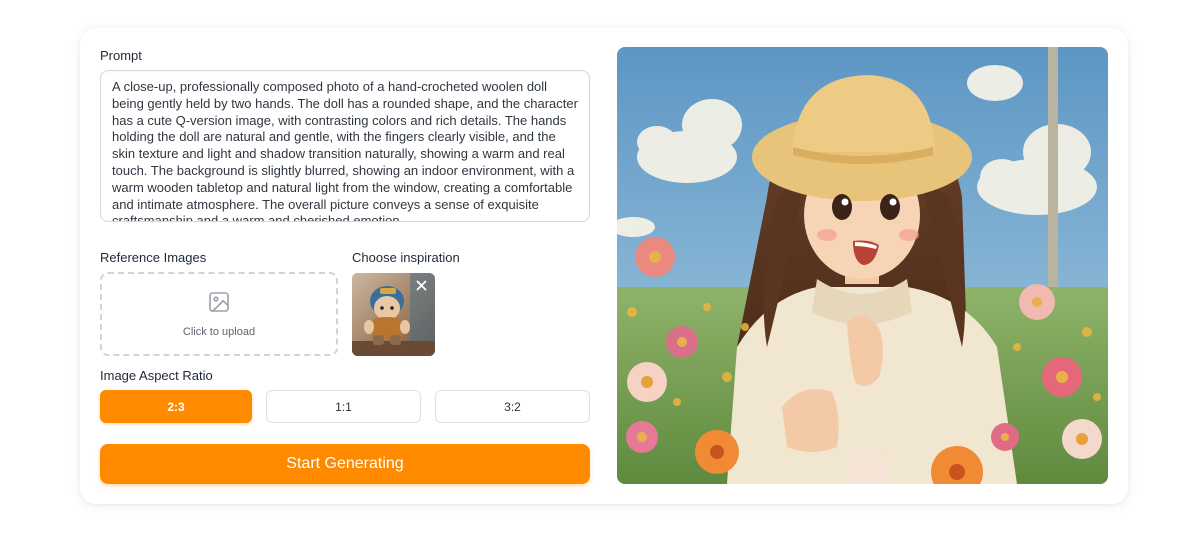 The image size is (1200, 556). I want to click on ratio-option-1-1: 1:1, so click(343, 406).